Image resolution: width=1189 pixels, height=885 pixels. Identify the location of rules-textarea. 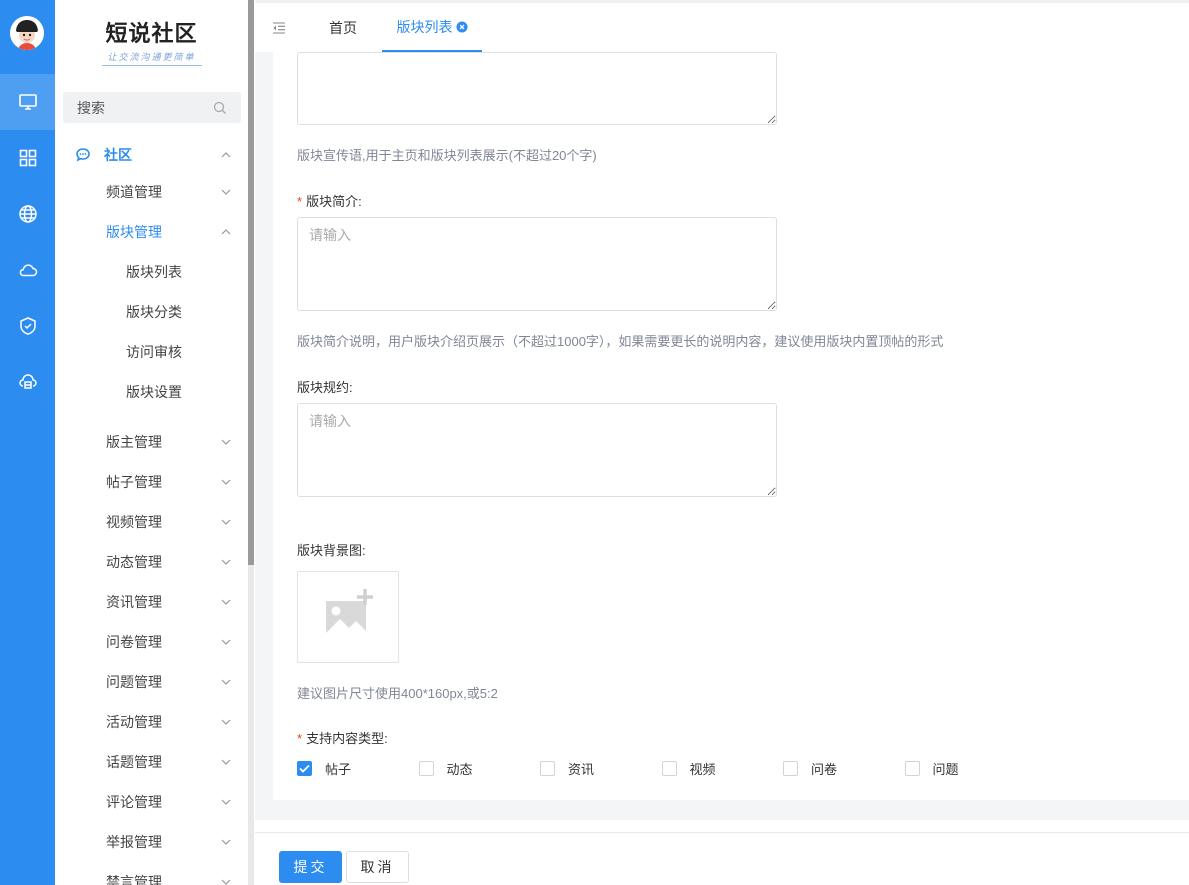
(537, 450).